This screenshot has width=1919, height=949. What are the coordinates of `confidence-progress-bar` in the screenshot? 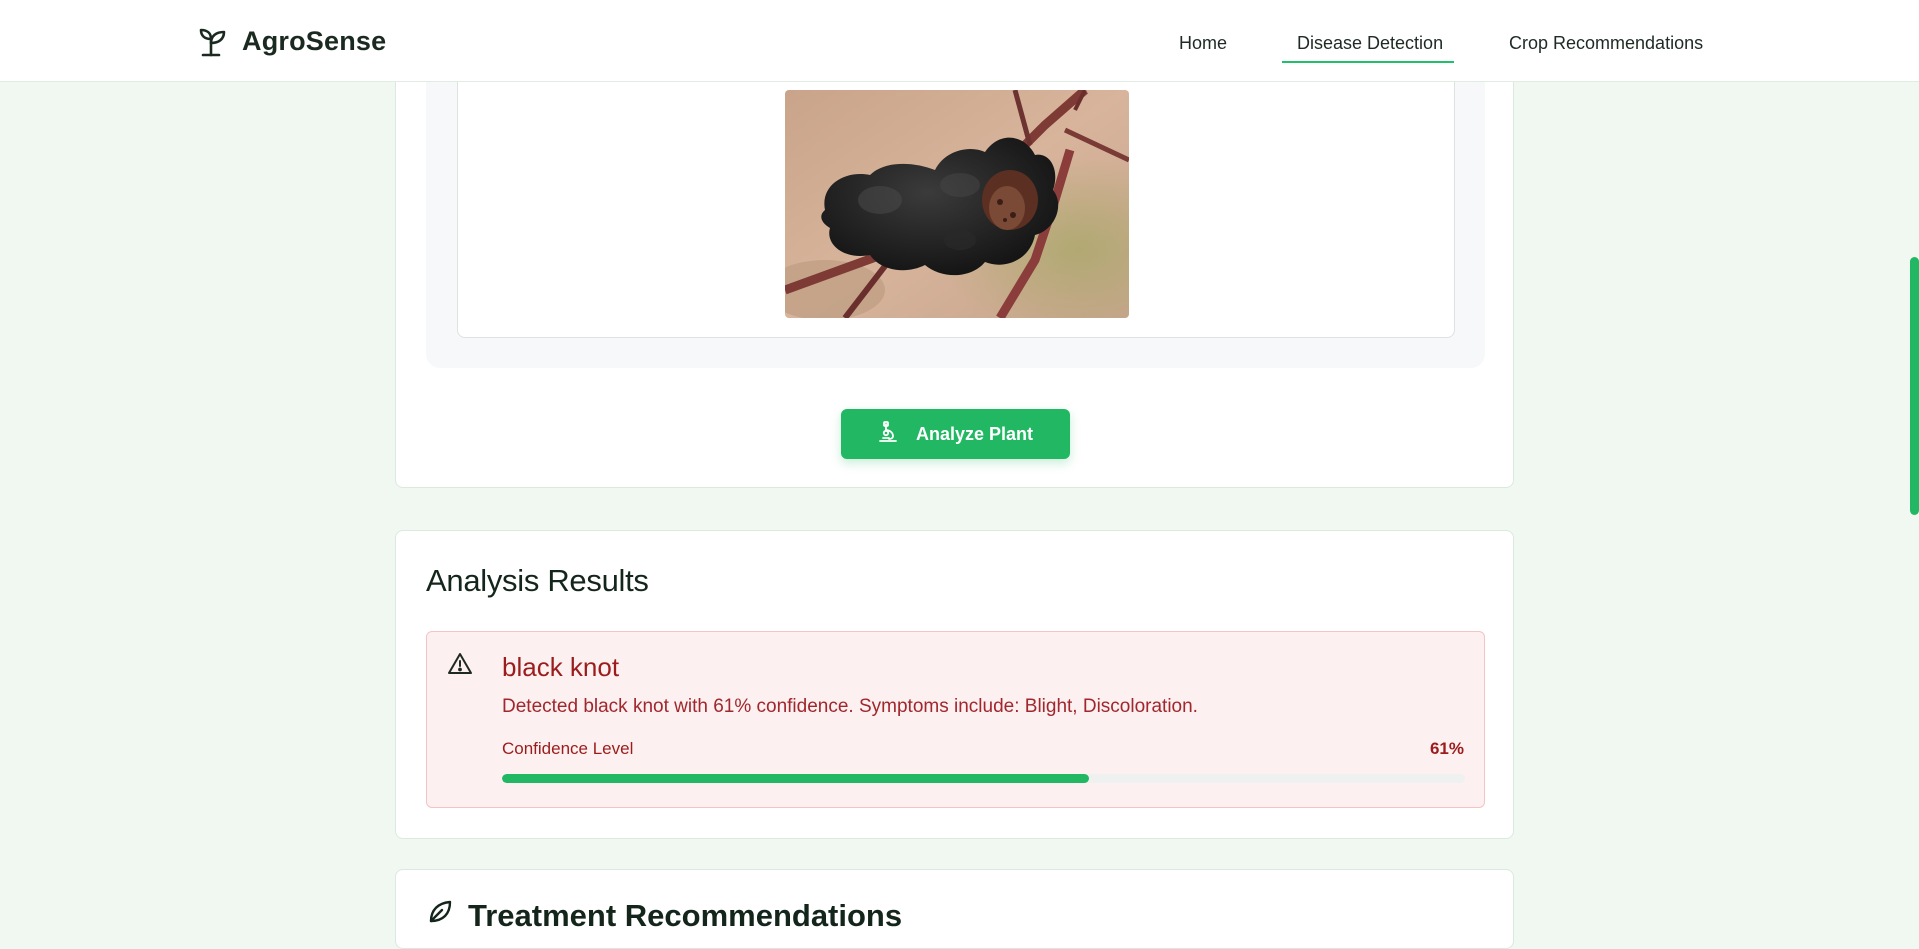 It's located at (983, 778).